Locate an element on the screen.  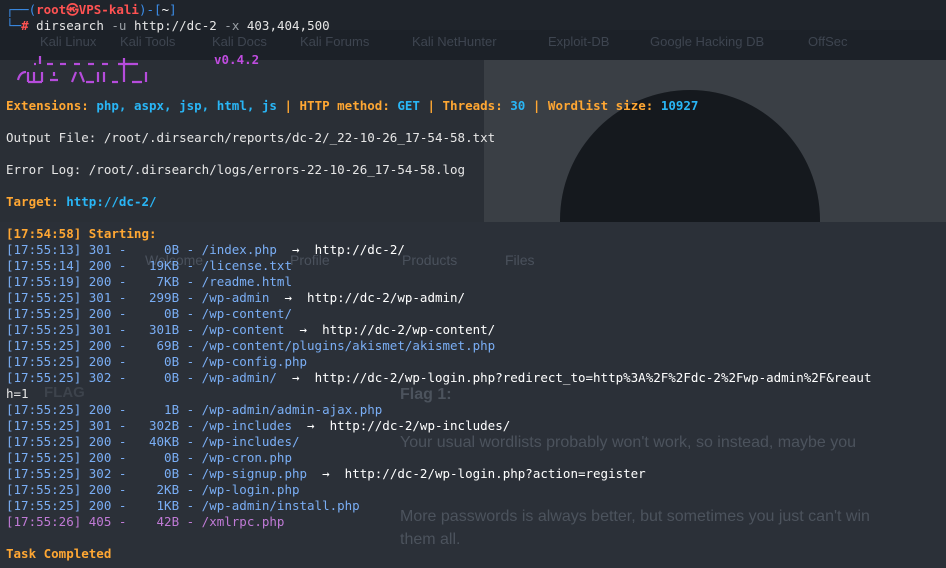
result-entry: [17:55:26] 405 - 42B - /xmlrpc.php is located at coordinates (145, 521).